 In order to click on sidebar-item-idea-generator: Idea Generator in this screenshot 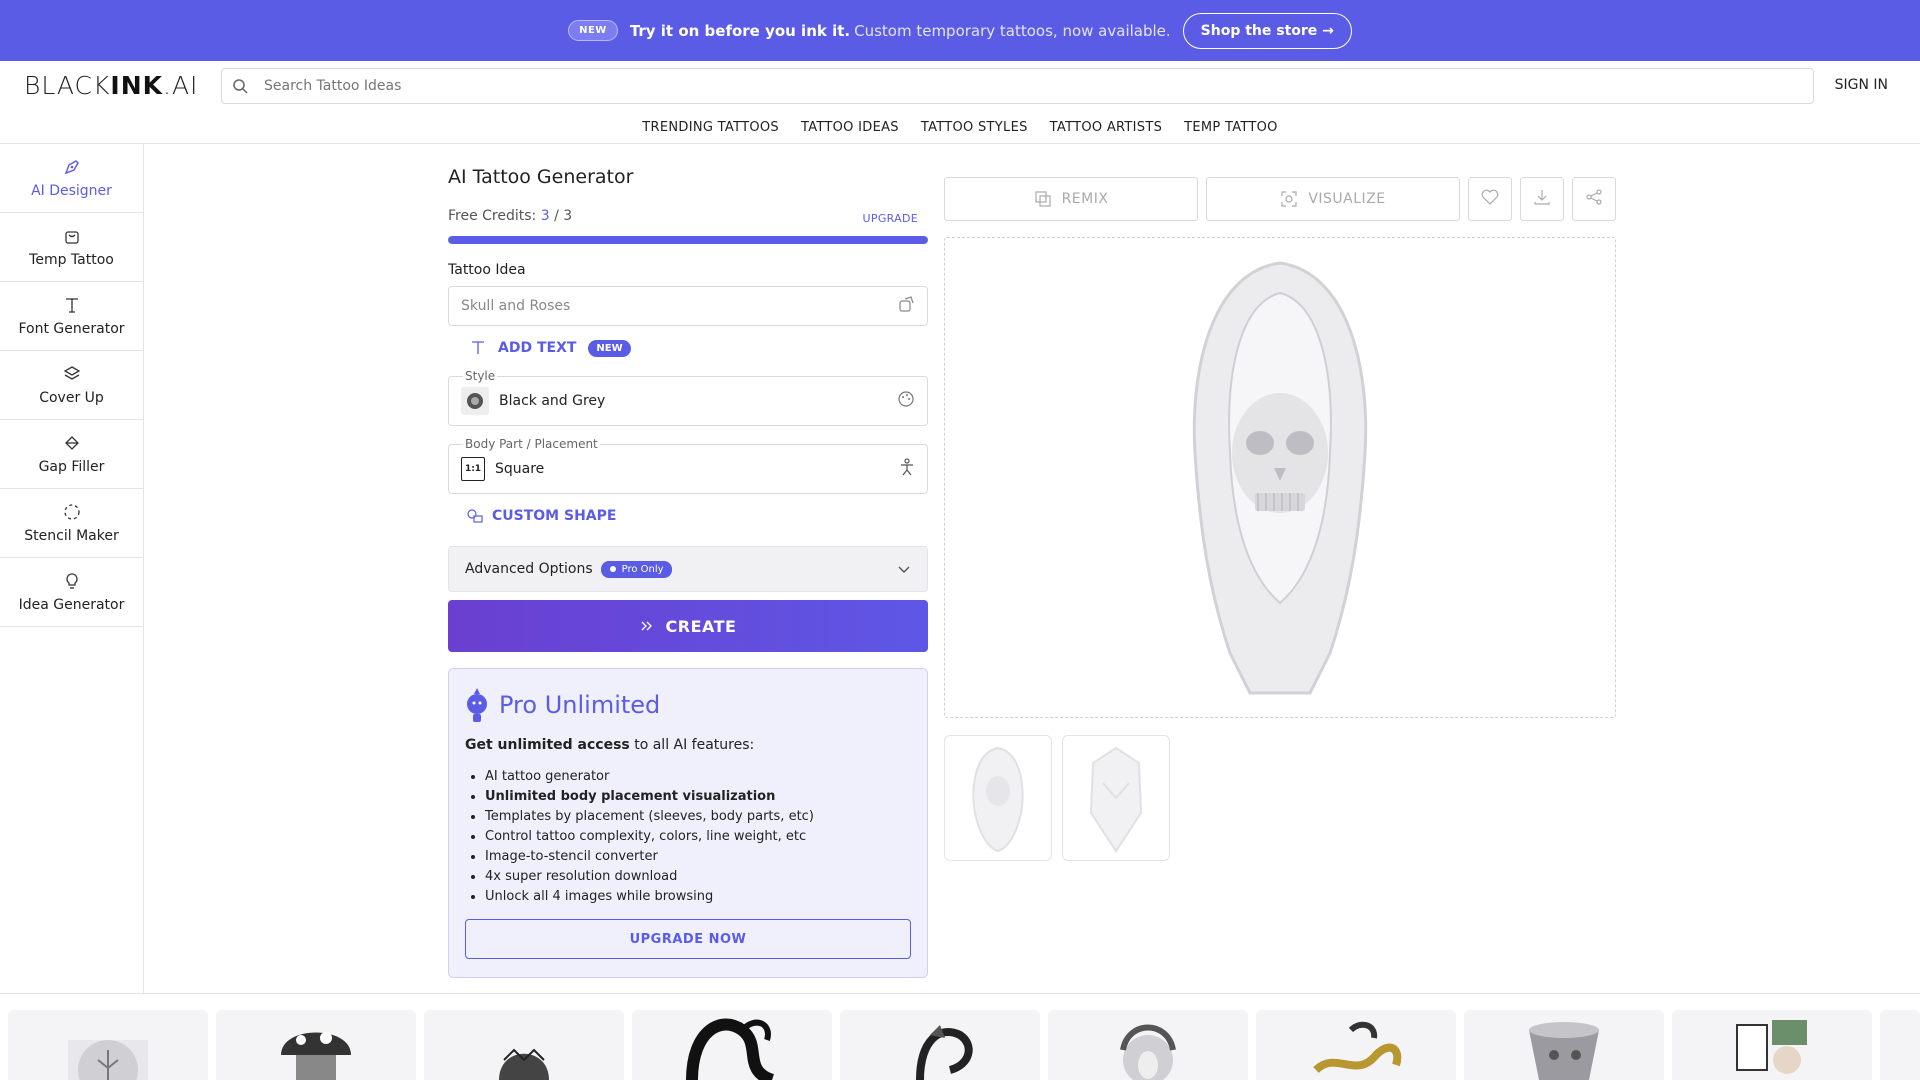, I will do `click(71, 592)`.